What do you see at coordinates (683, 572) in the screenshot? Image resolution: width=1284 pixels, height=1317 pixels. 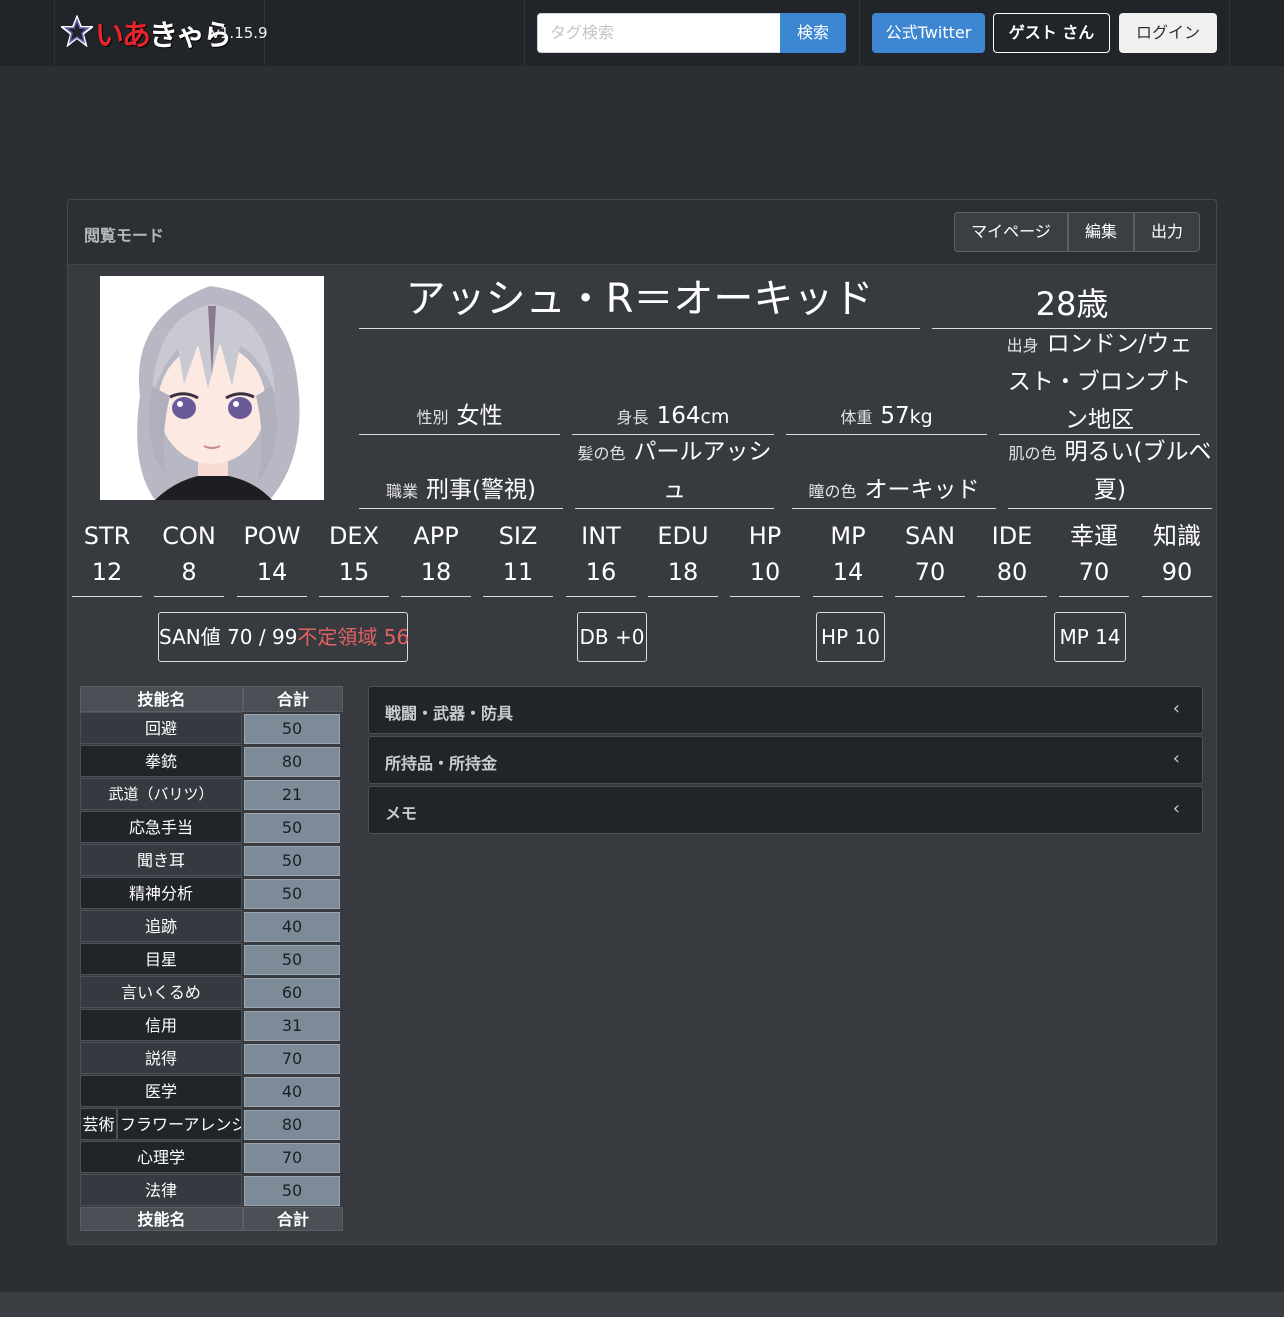 I see `stat-value: 18` at bounding box center [683, 572].